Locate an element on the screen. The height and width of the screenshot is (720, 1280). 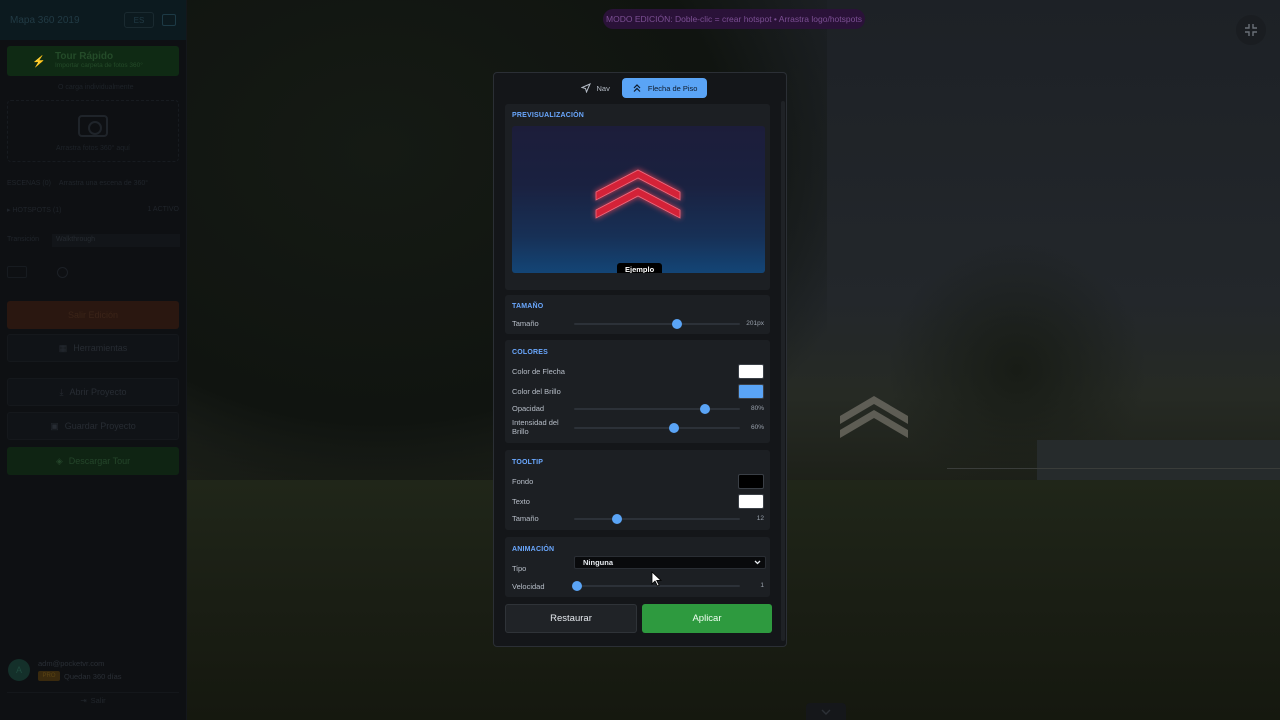
save-project-label: Guardar Proyecto is located at coordinates (100, 426).